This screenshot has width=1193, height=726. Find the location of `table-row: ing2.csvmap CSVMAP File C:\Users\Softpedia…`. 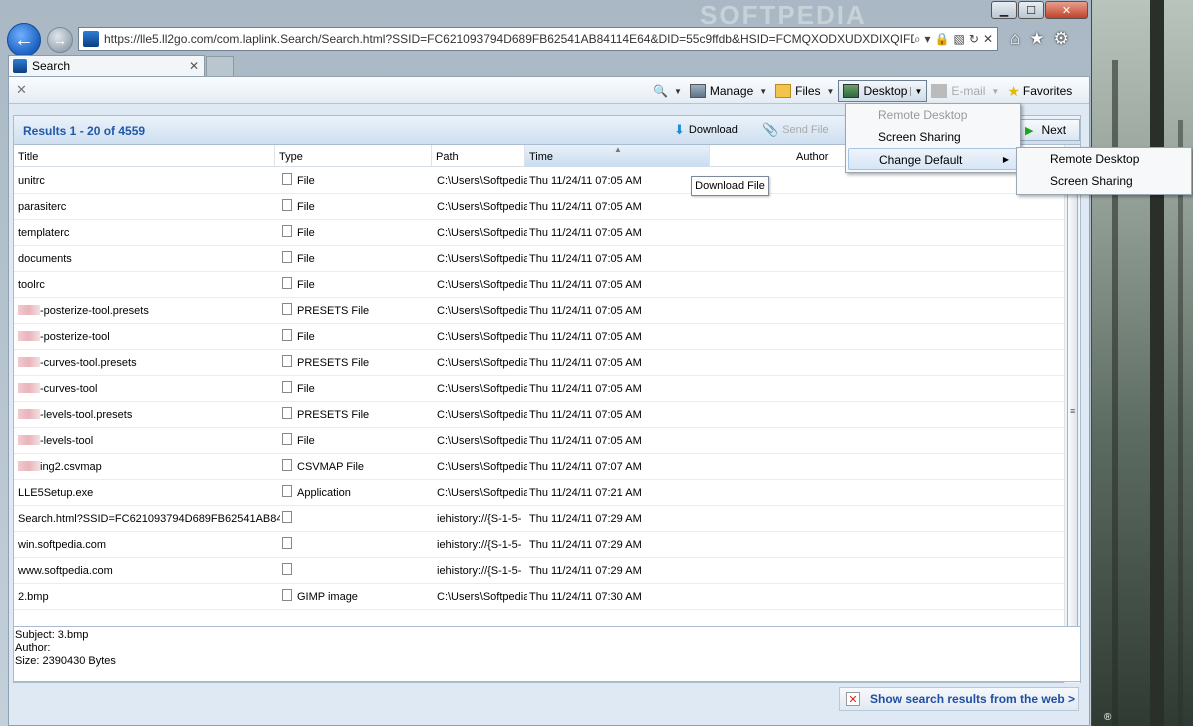

table-row: ing2.csvmap CSVMAP File C:\Users\Softpedia… is located at coordinates (539, 467).